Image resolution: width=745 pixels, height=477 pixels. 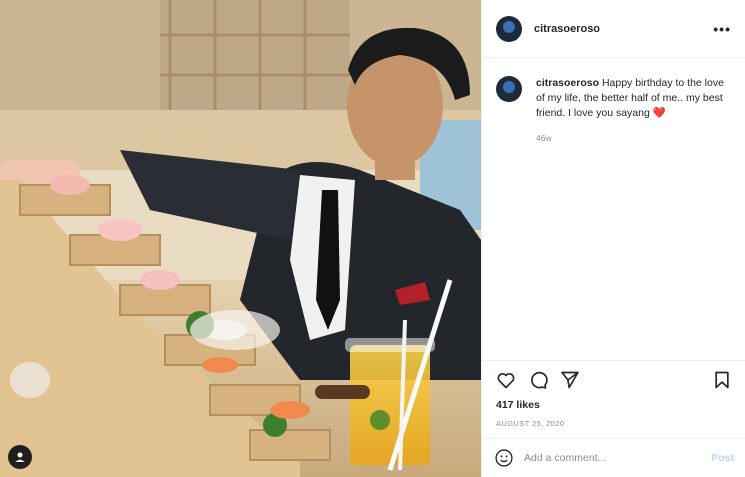 What do you see at coordinates (613, 405) in the screenshot?
I see `likes-count: 417 likes` at bounding box center [613, 405].